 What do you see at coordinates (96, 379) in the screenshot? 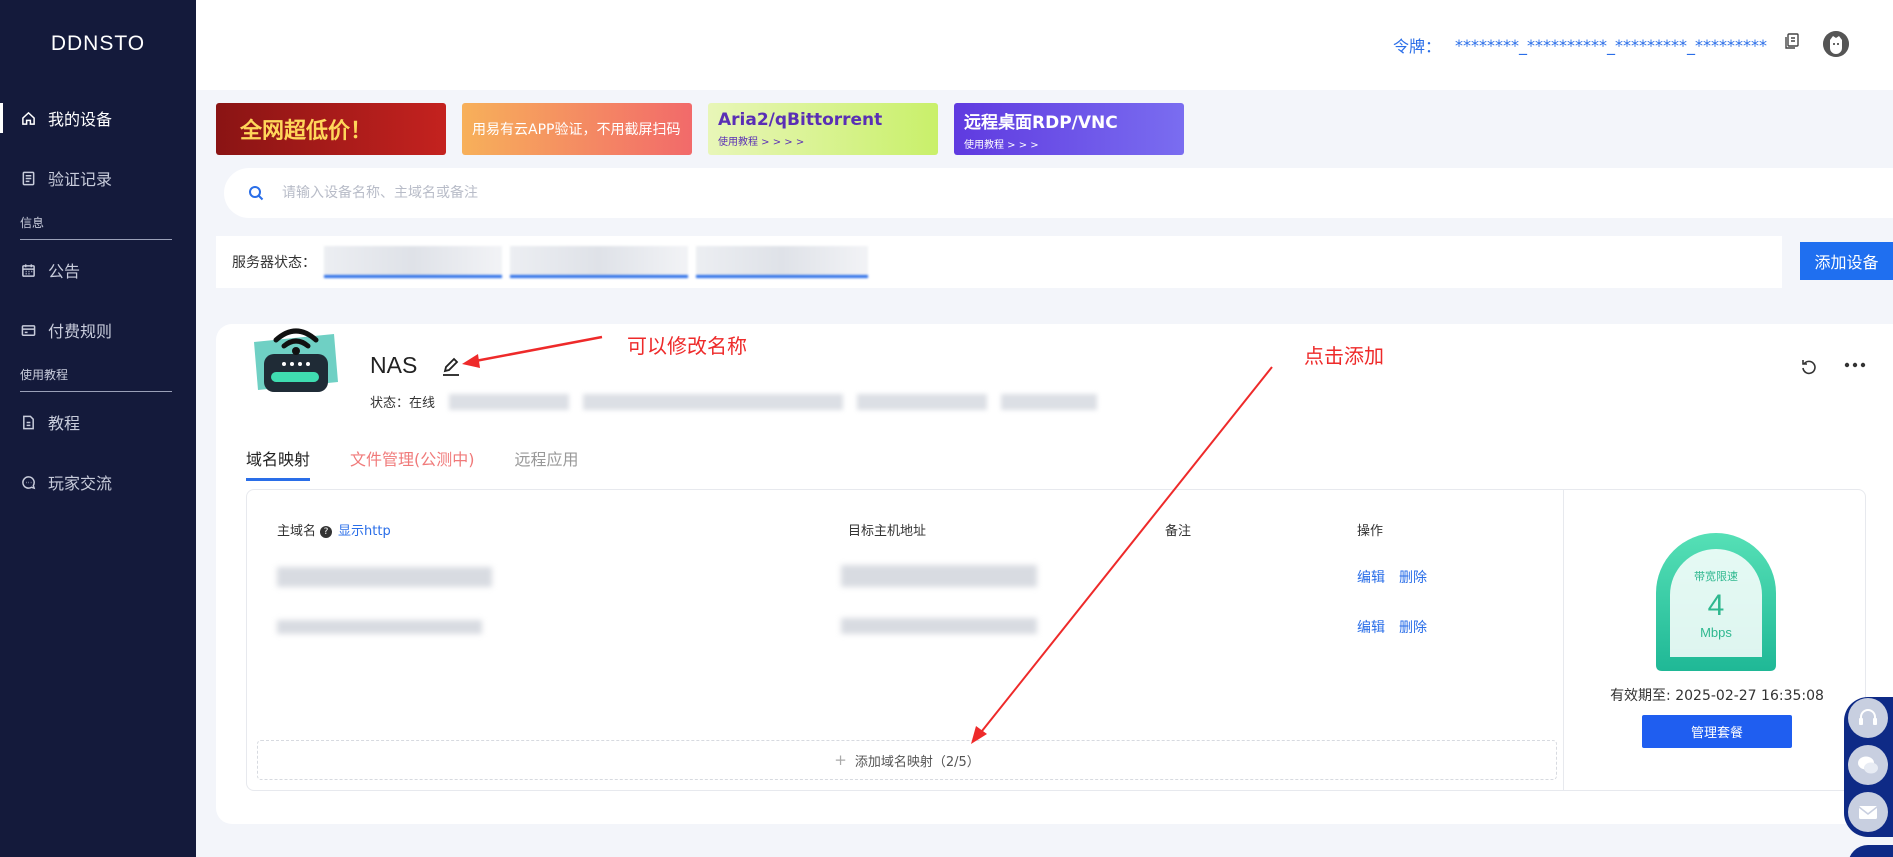
I see `sidebar-section-tutorial: 使用教程` at bounding box center [96, 379].